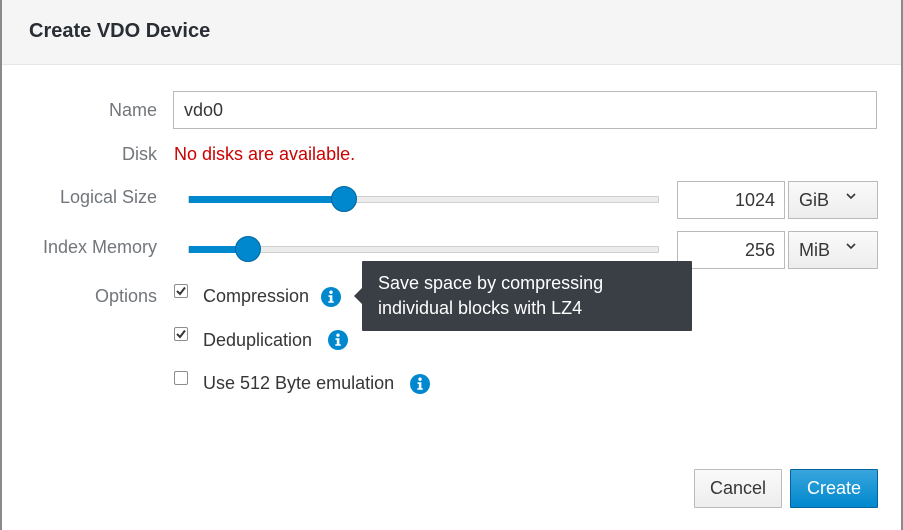  Describe the element at coordinates (731, 250) in the screenshot. I see `index-memory-input` at that location.